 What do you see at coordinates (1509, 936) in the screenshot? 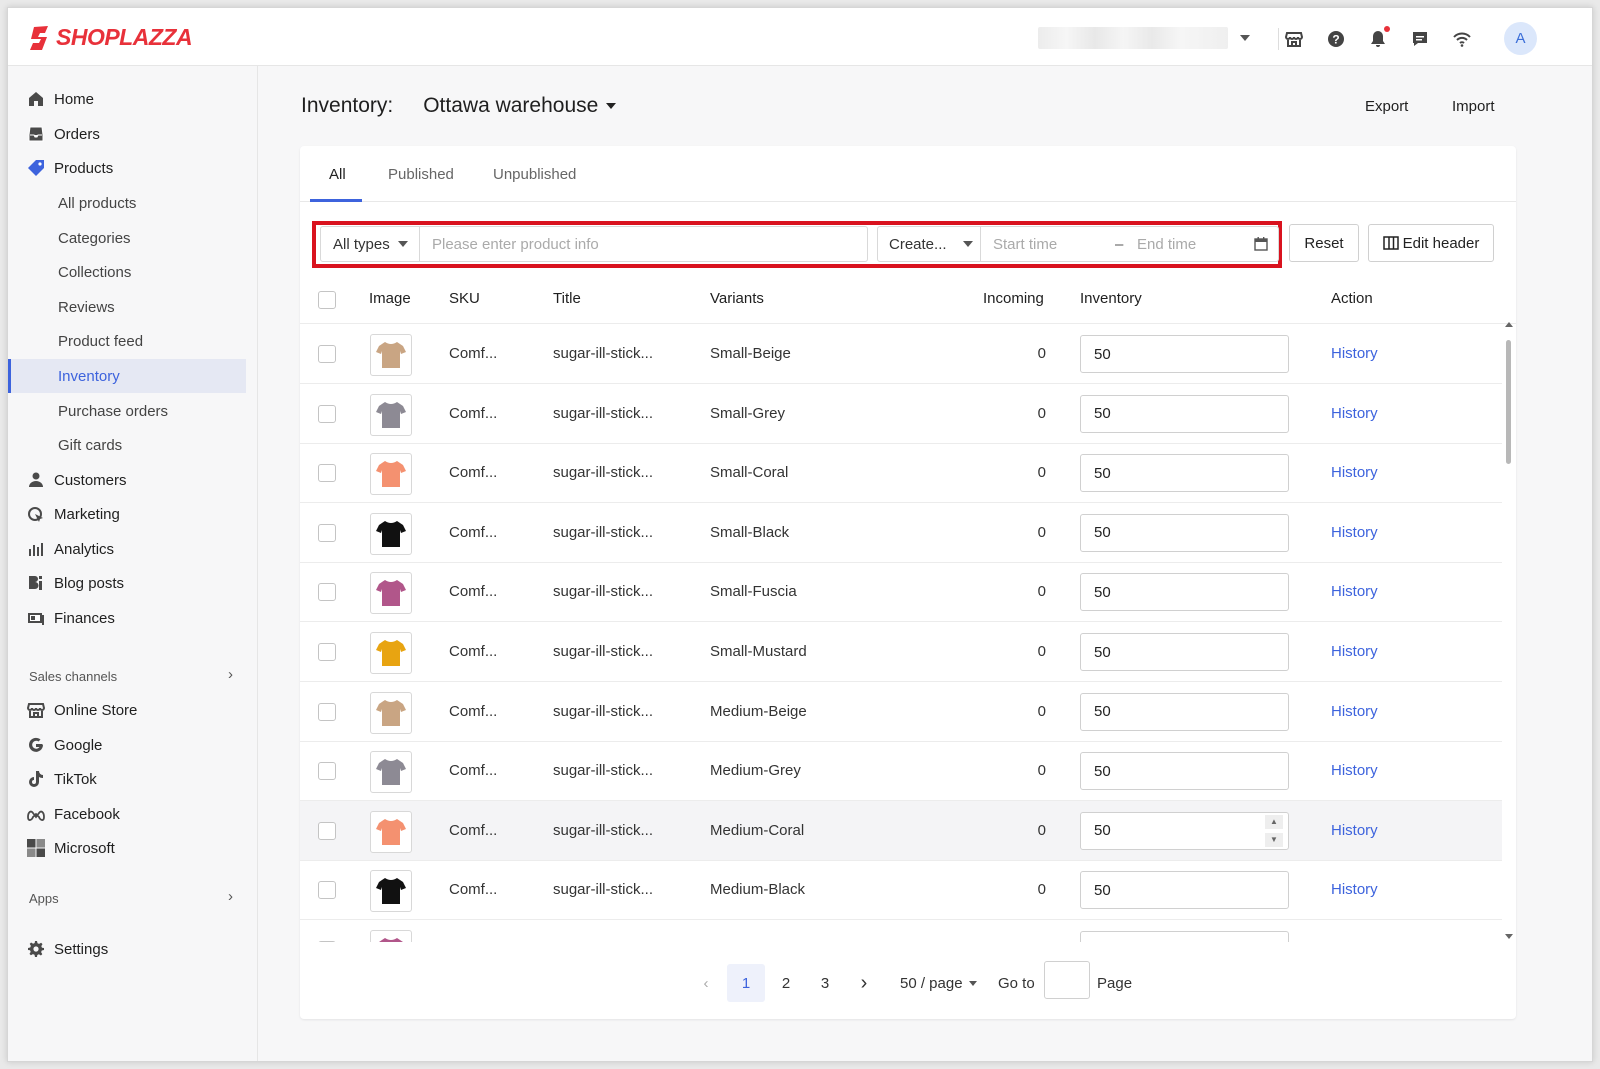
I see `scroll-down-icon` at bounding box center [1509, 936].